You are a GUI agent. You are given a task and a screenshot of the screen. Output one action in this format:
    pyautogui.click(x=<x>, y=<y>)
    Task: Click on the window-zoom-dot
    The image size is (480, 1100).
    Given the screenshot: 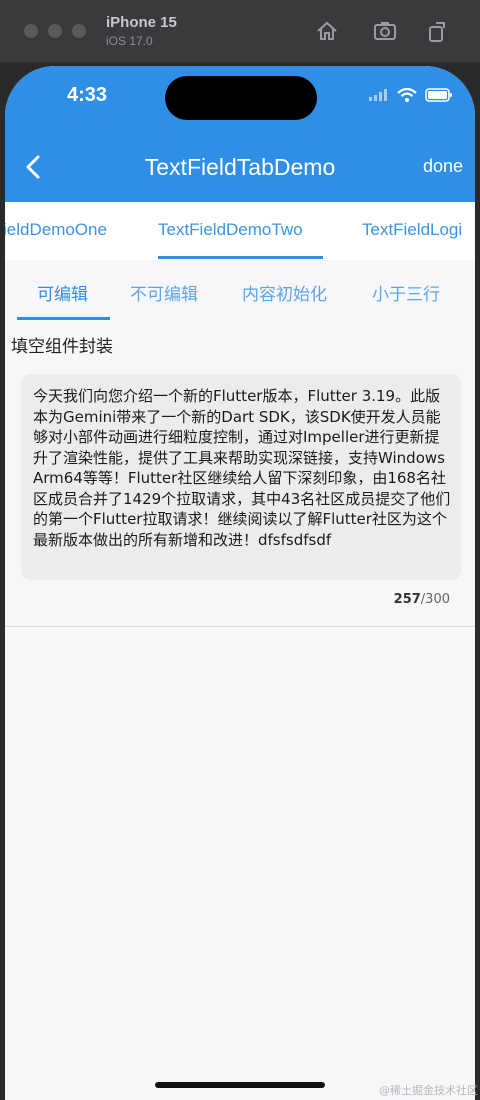 What is the action you would take?
    pyautogui.click(x=79, y=31)
    